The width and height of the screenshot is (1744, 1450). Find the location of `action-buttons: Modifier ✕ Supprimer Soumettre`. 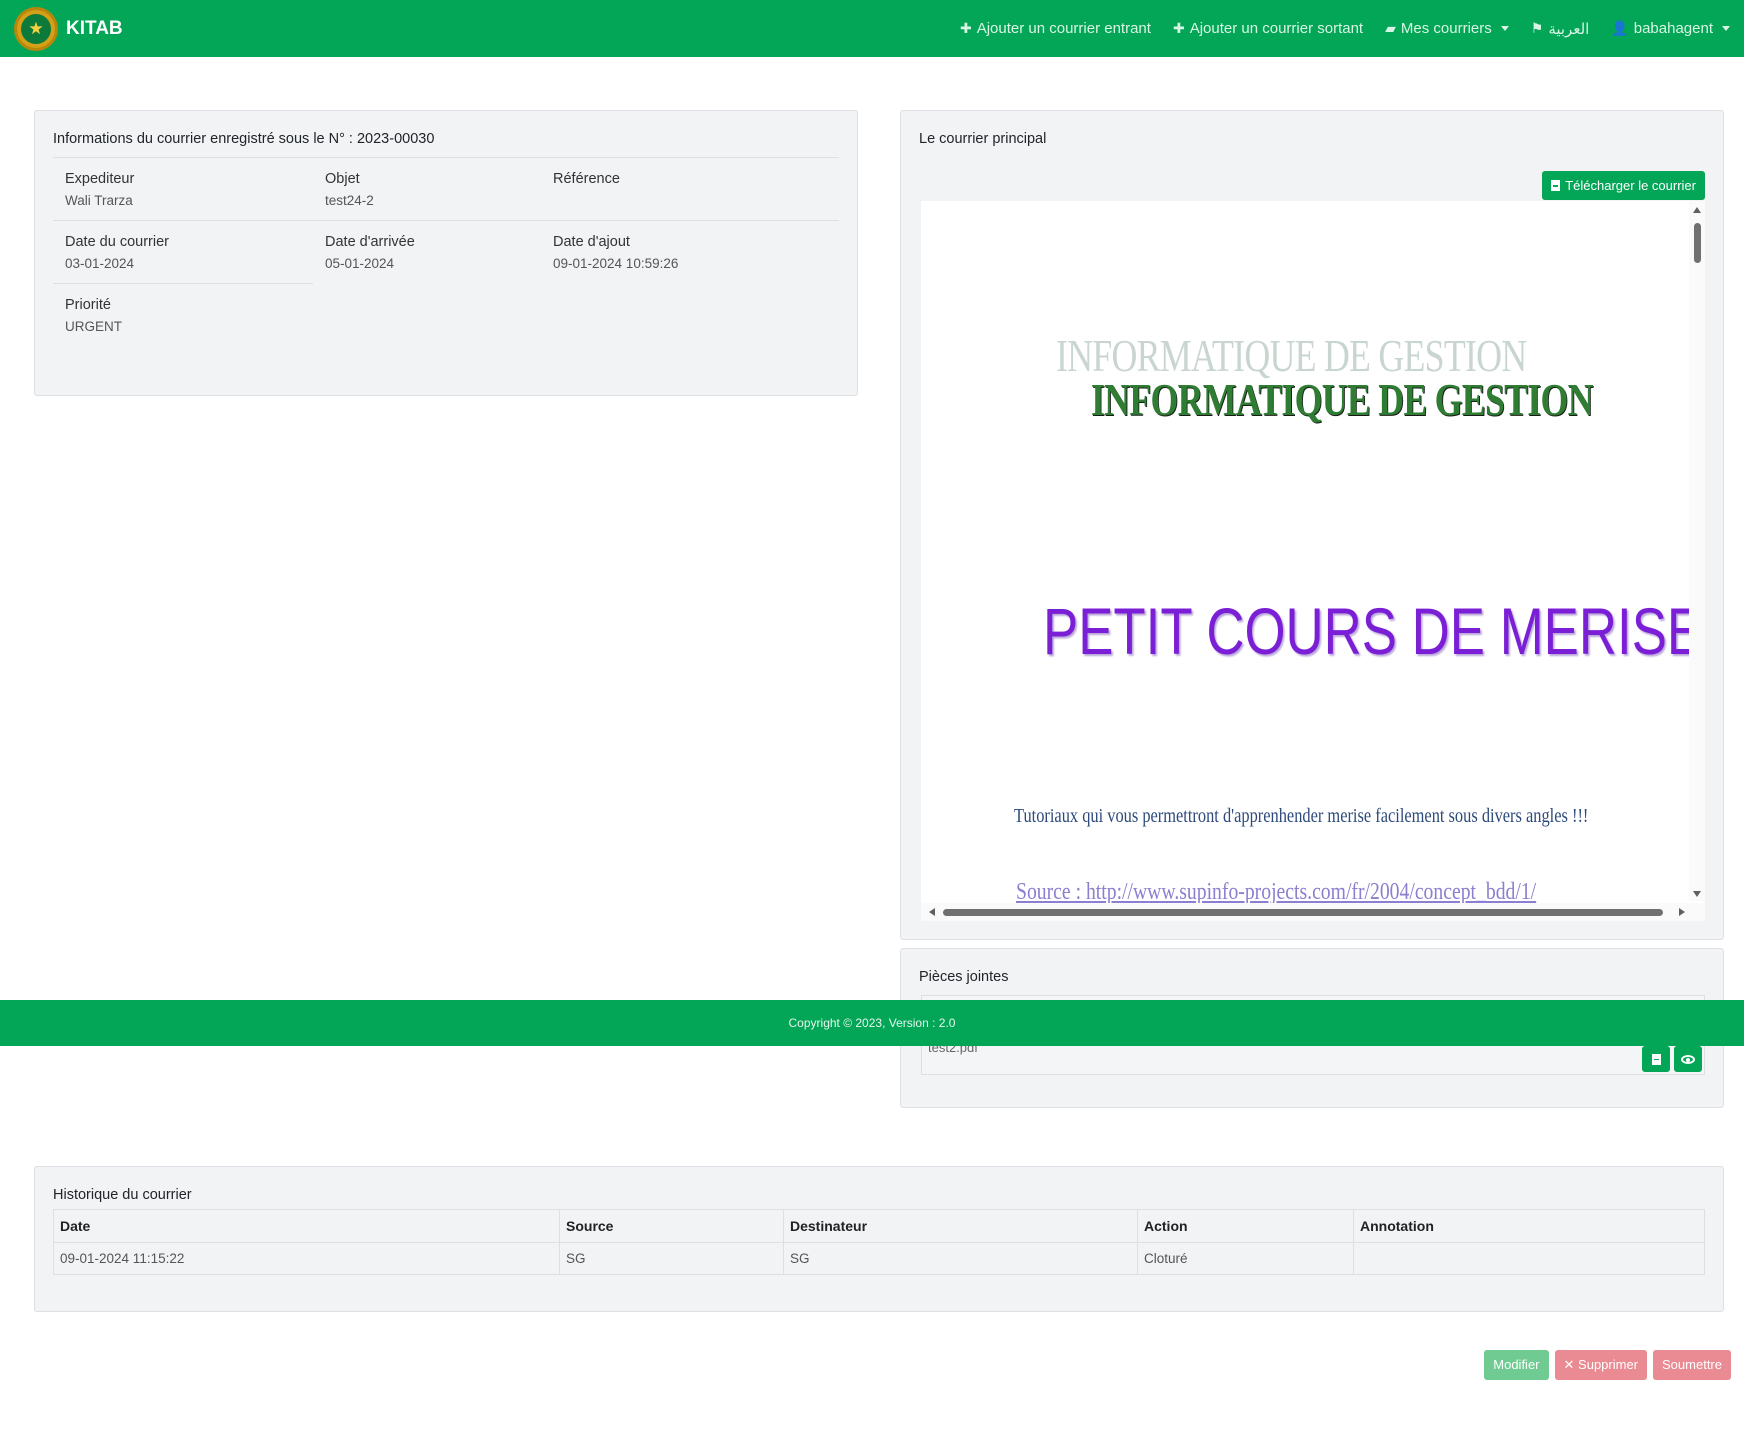

action-buttons: Modifier ✕ Supprimer Soumettre is located at coordinates (1607, 1365).